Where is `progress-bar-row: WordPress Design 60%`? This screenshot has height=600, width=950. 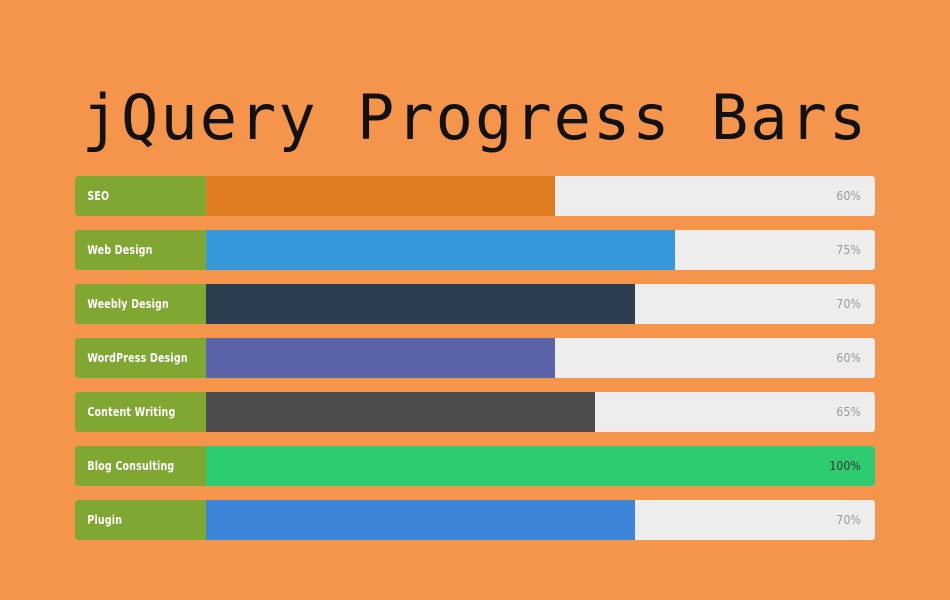 progress-bar-row: WordPress Design 60% is located at coordinates (475, 358).